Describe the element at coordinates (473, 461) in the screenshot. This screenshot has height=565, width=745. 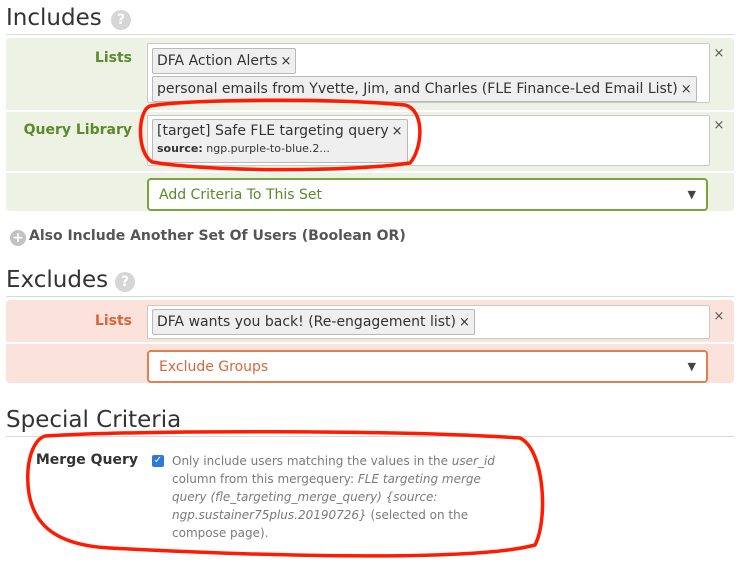
I see `desc-column: user_id` at that location.